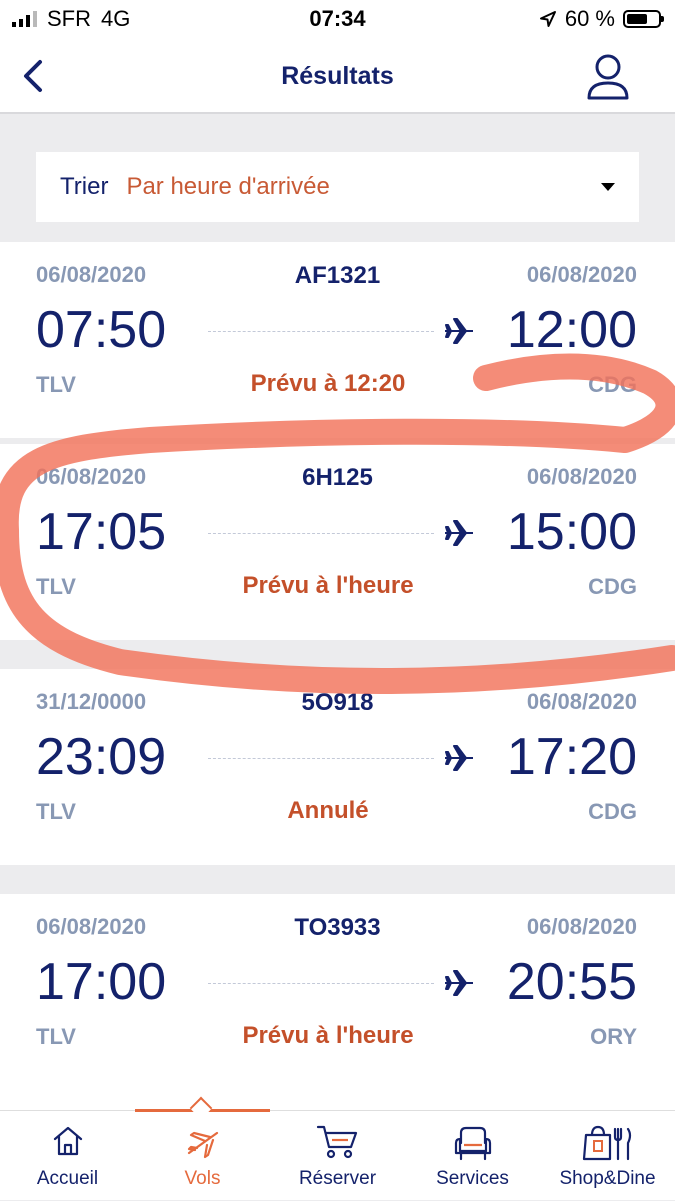 This screenshot has height=1201, width=675. I want to click on page-title: Résultats, so click(337, 76).